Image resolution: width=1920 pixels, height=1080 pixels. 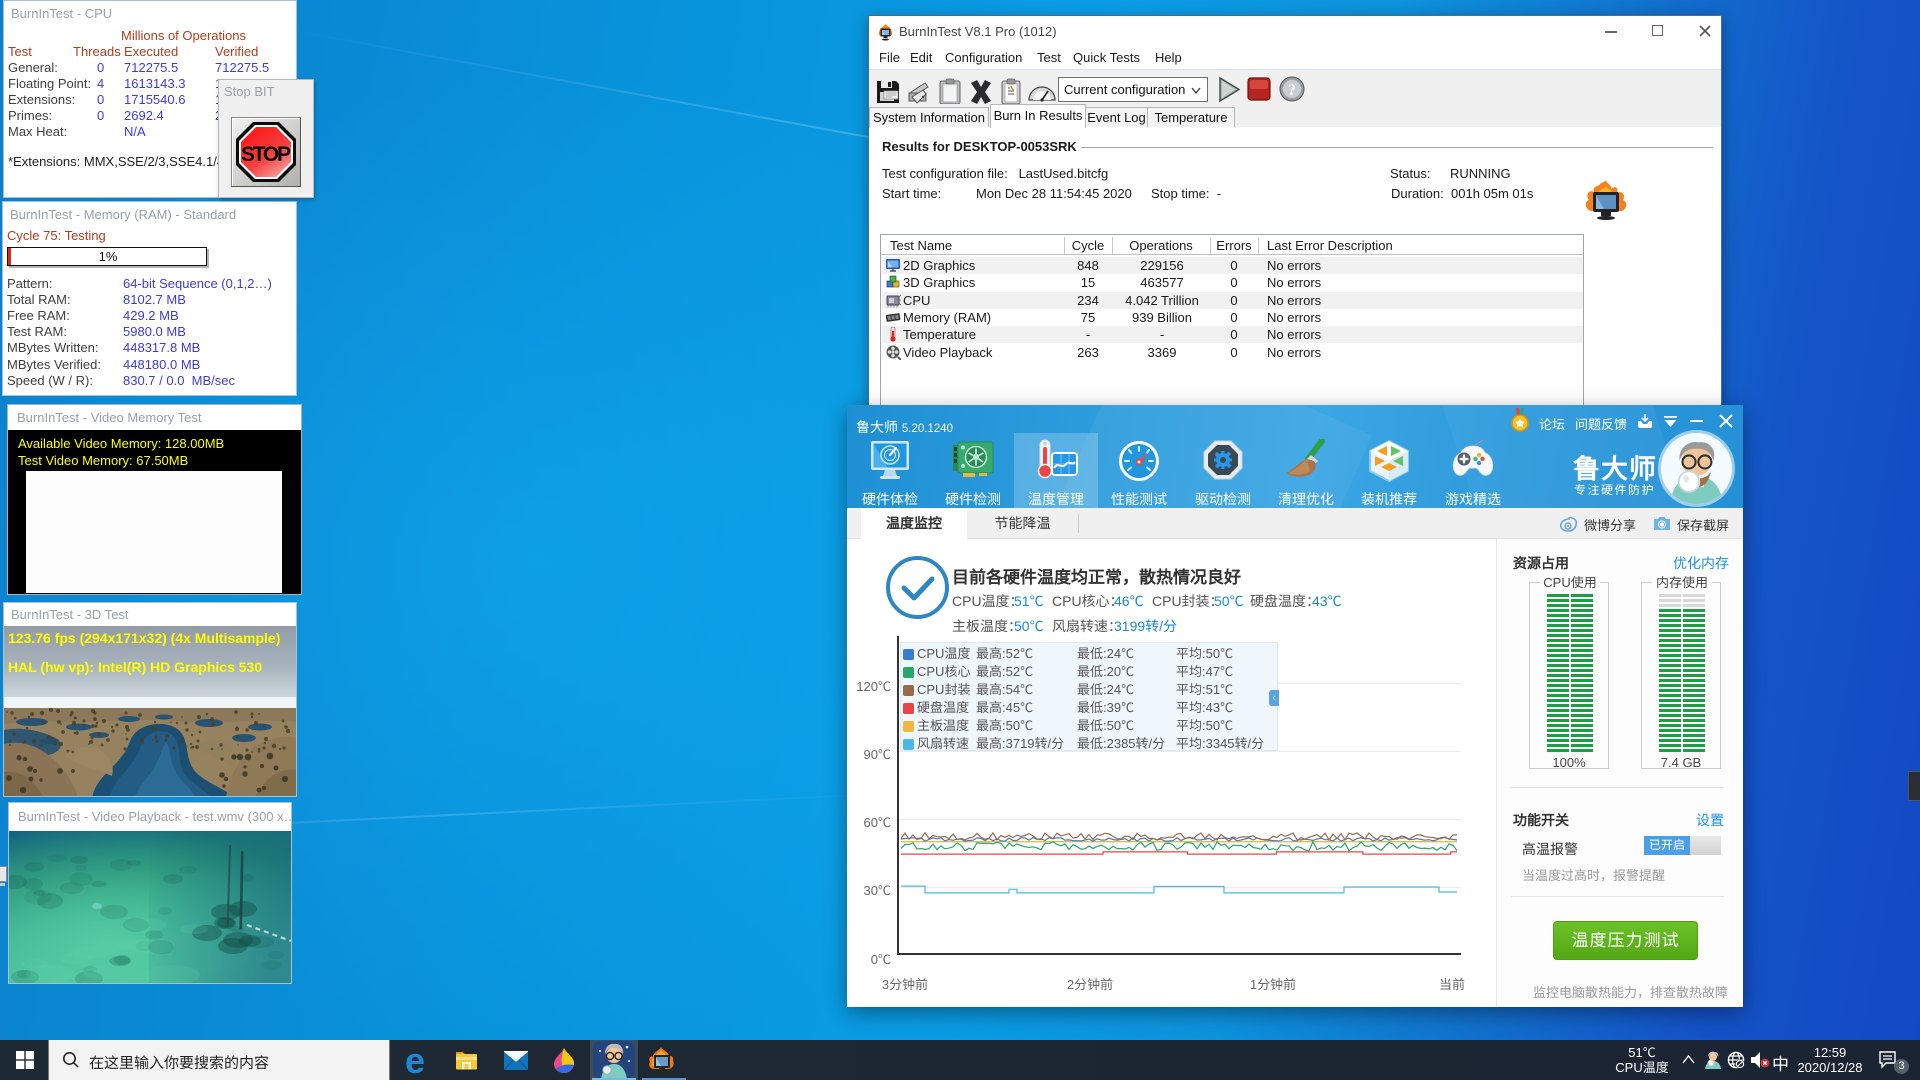 What do you see at coordinates (135, 667) in the screenshot?
I see `svg-text:HAL (hw vp): Intel(R) HD Graph: HAL (hw vp): Intel(R) HD Graphics 530` at bounding box center [135, 667].